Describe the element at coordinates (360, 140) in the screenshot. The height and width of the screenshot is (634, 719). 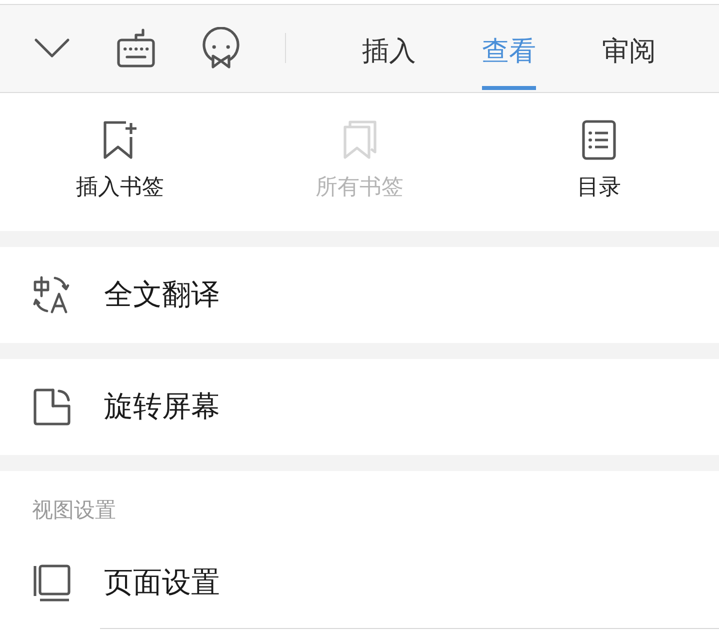
I see `bookmarks-icon` at that location.